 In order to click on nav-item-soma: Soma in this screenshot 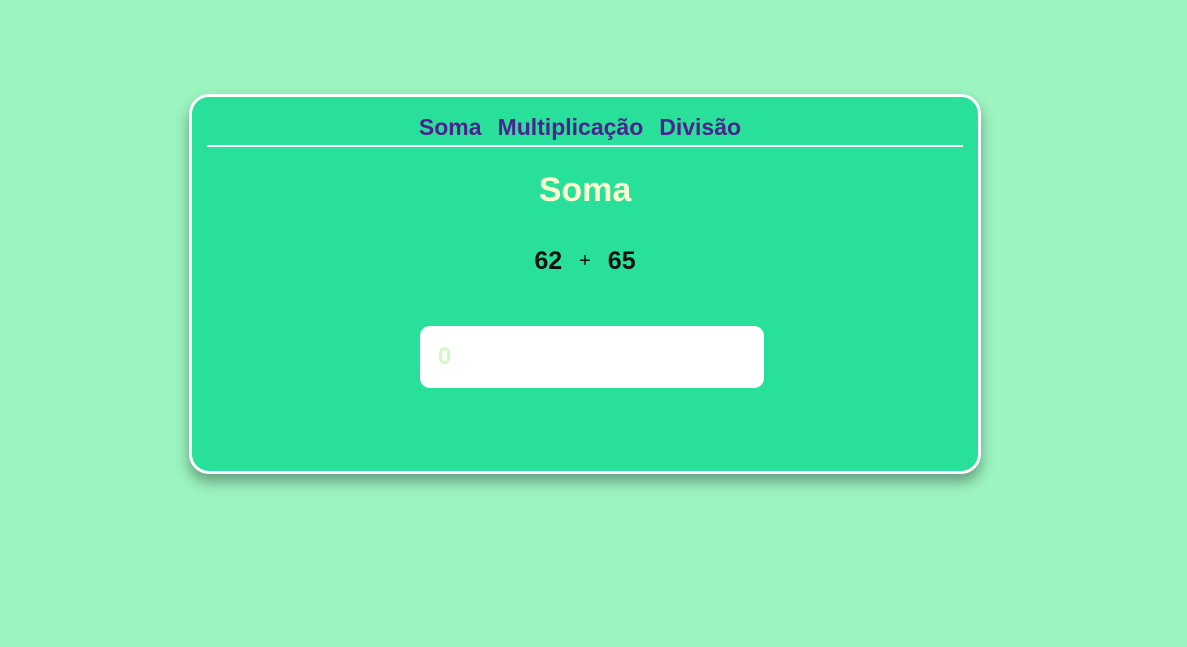, I will do `click(450, 127)`.